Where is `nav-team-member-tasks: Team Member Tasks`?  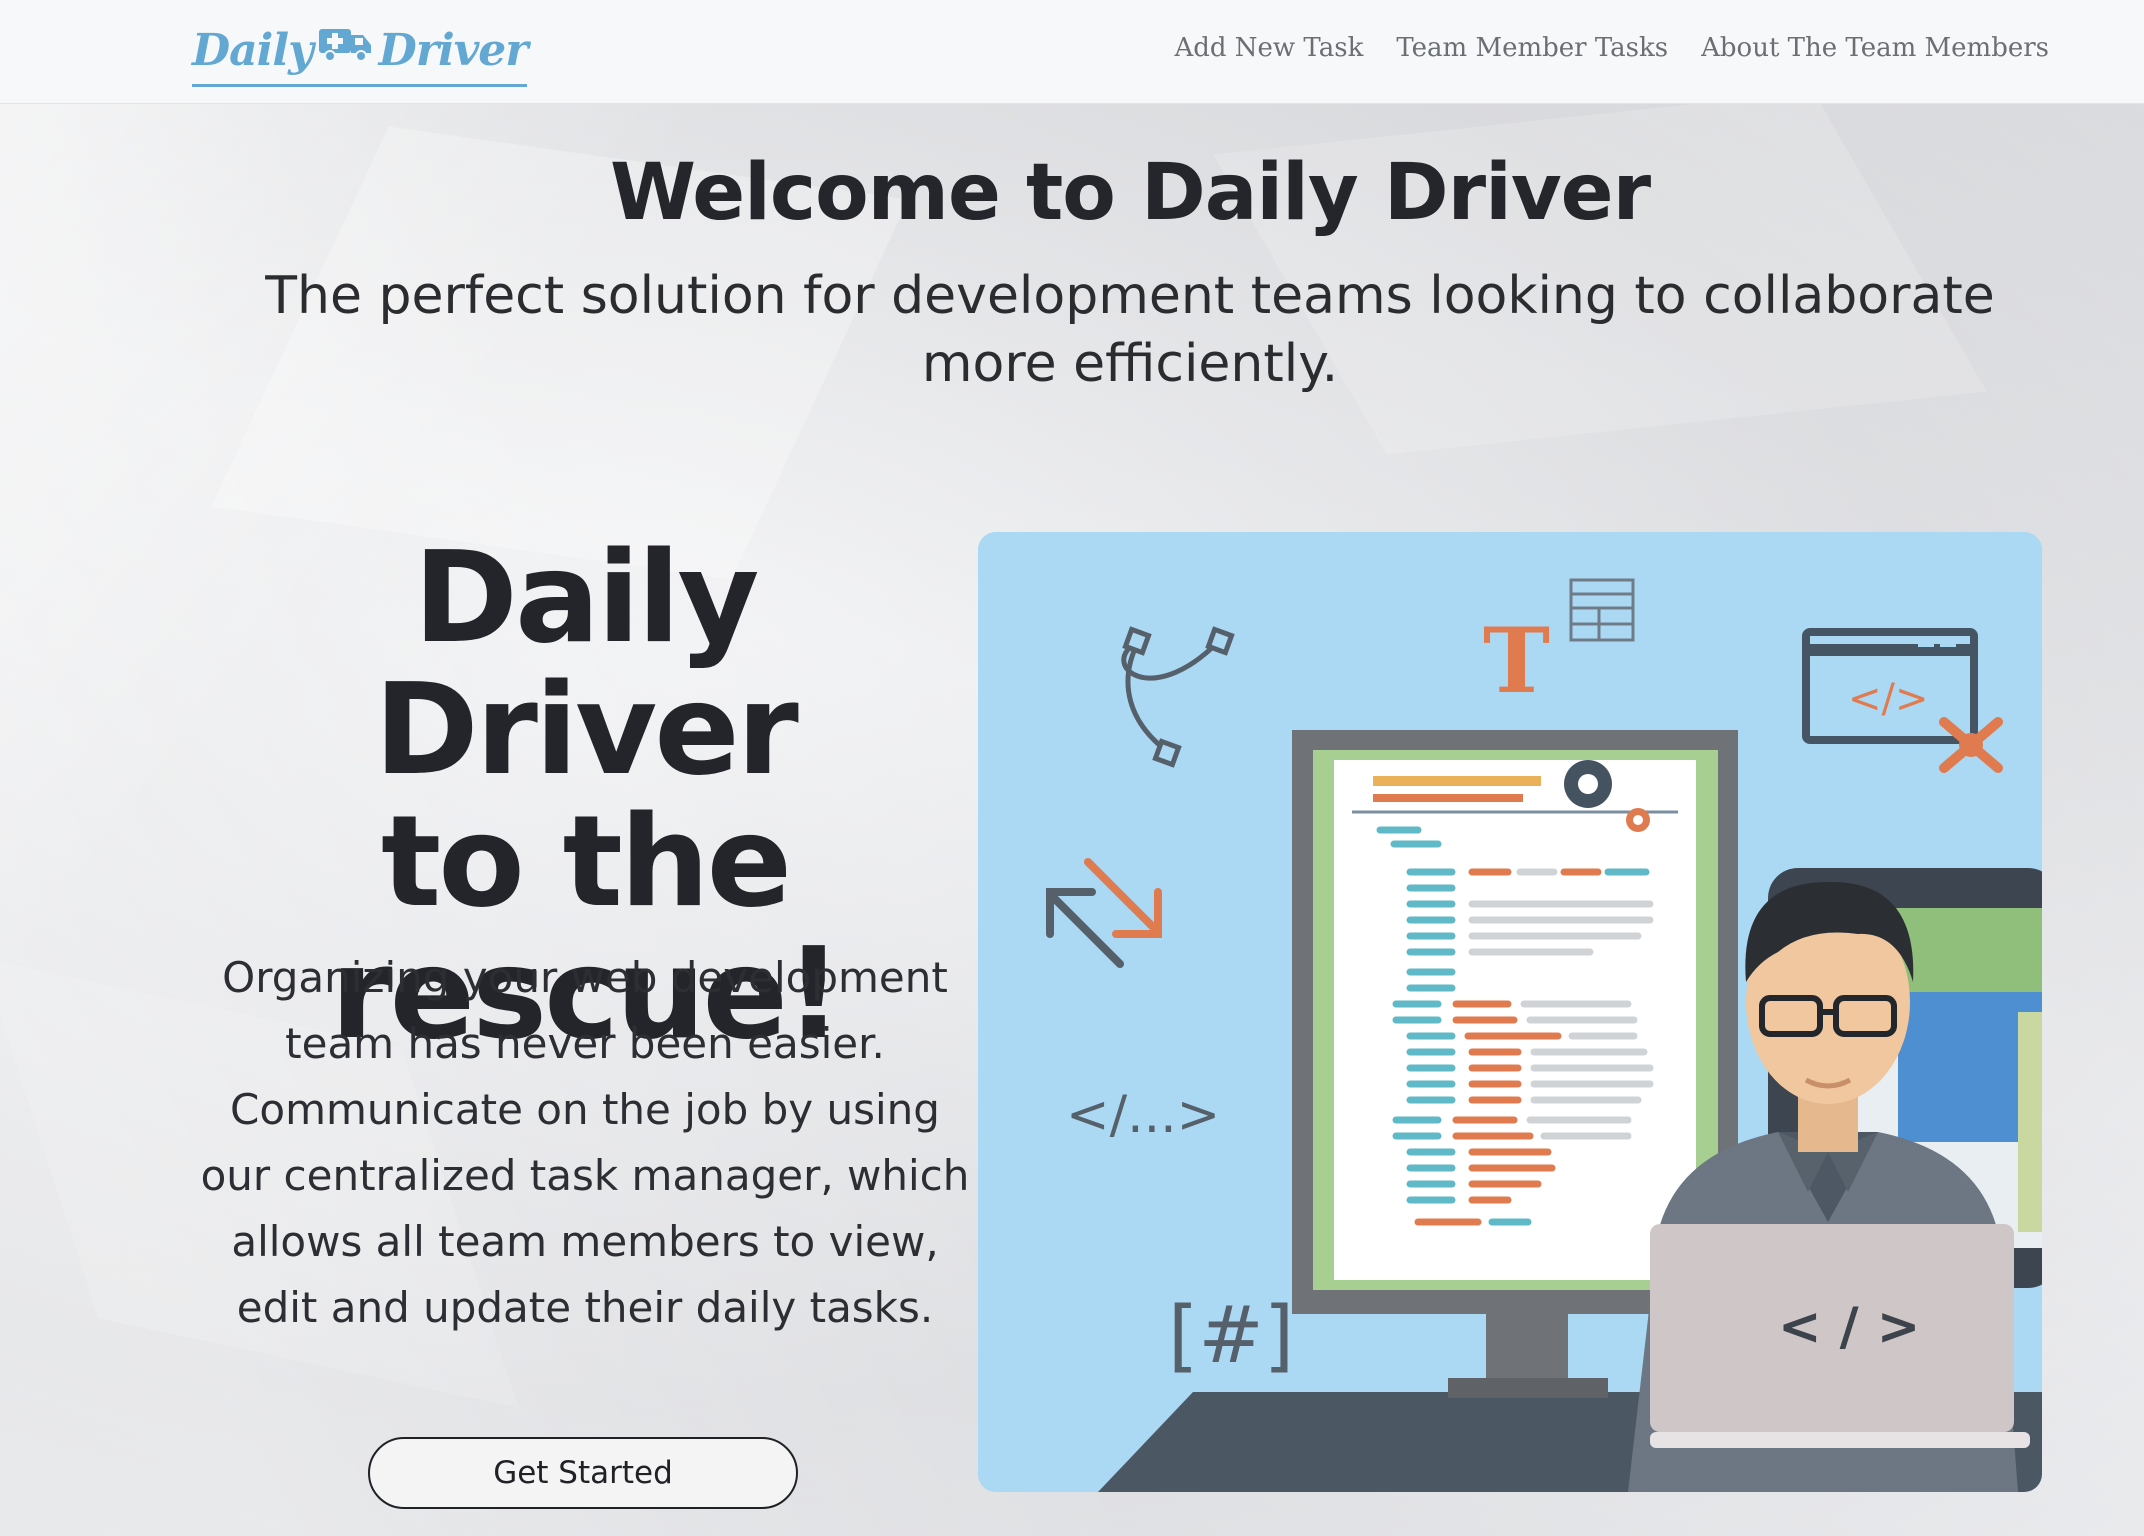 nav-team-member-tasks: Team Member Tasks is located at coordinates (1532, 48).